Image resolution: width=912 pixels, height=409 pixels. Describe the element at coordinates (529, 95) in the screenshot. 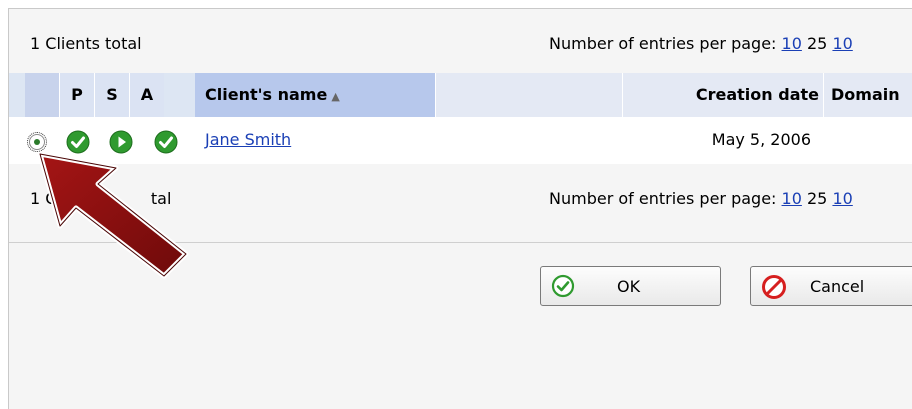

I see `column-header-spacer` at that location.